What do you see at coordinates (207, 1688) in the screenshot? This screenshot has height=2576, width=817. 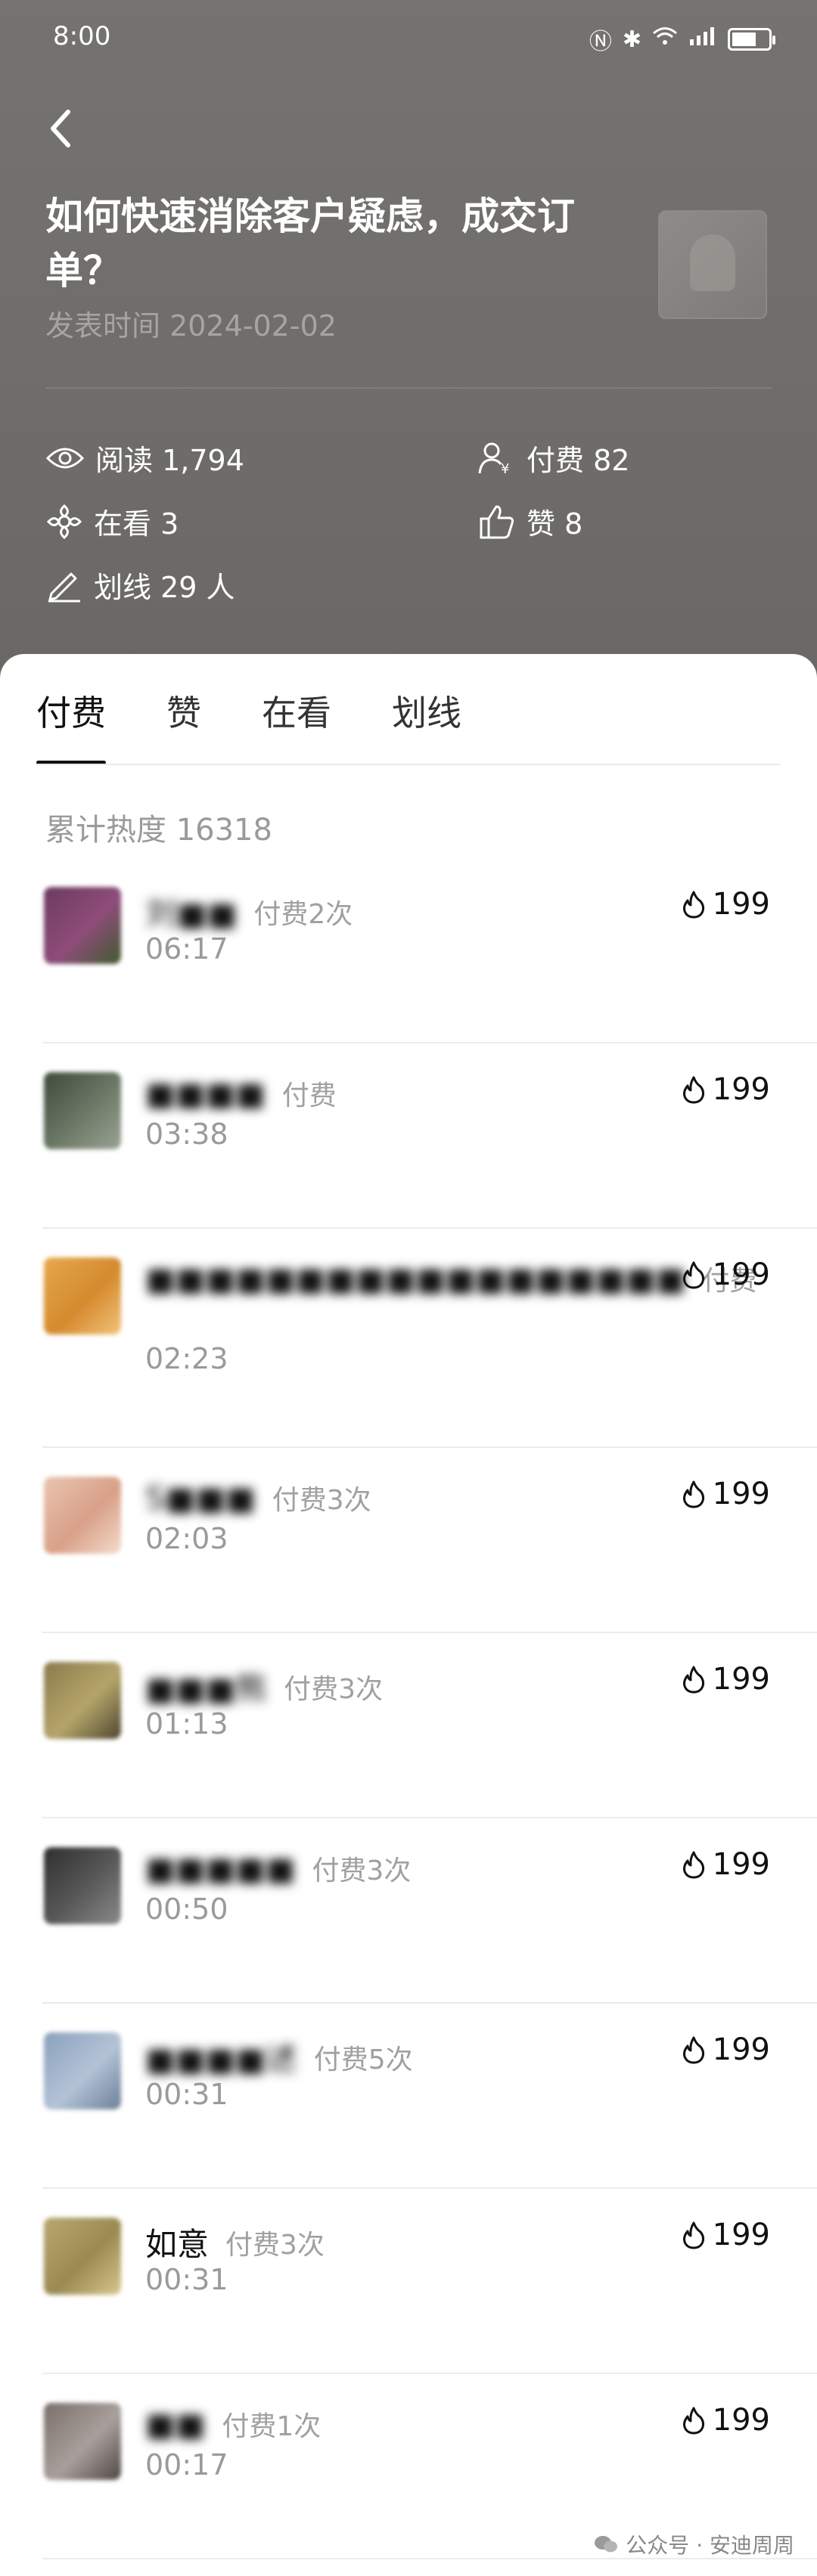 I see `payer-name: ■■■熊` at bounding box center [207, 1688].